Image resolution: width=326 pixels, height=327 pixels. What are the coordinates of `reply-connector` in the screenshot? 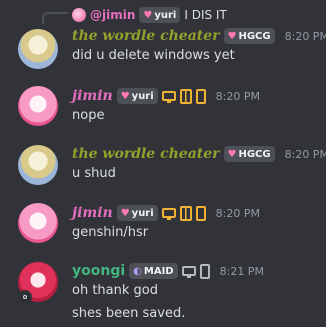 It's located at (55, 18).